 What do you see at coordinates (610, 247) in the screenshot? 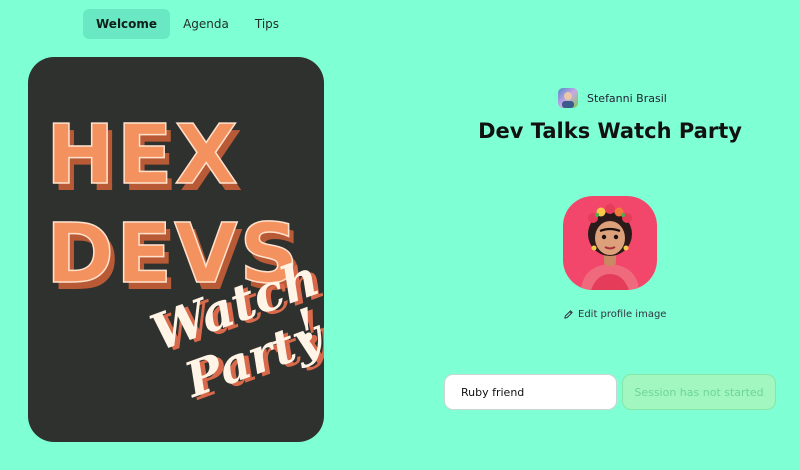
I see `avatar-illustration` at bounding box center [610, 247].